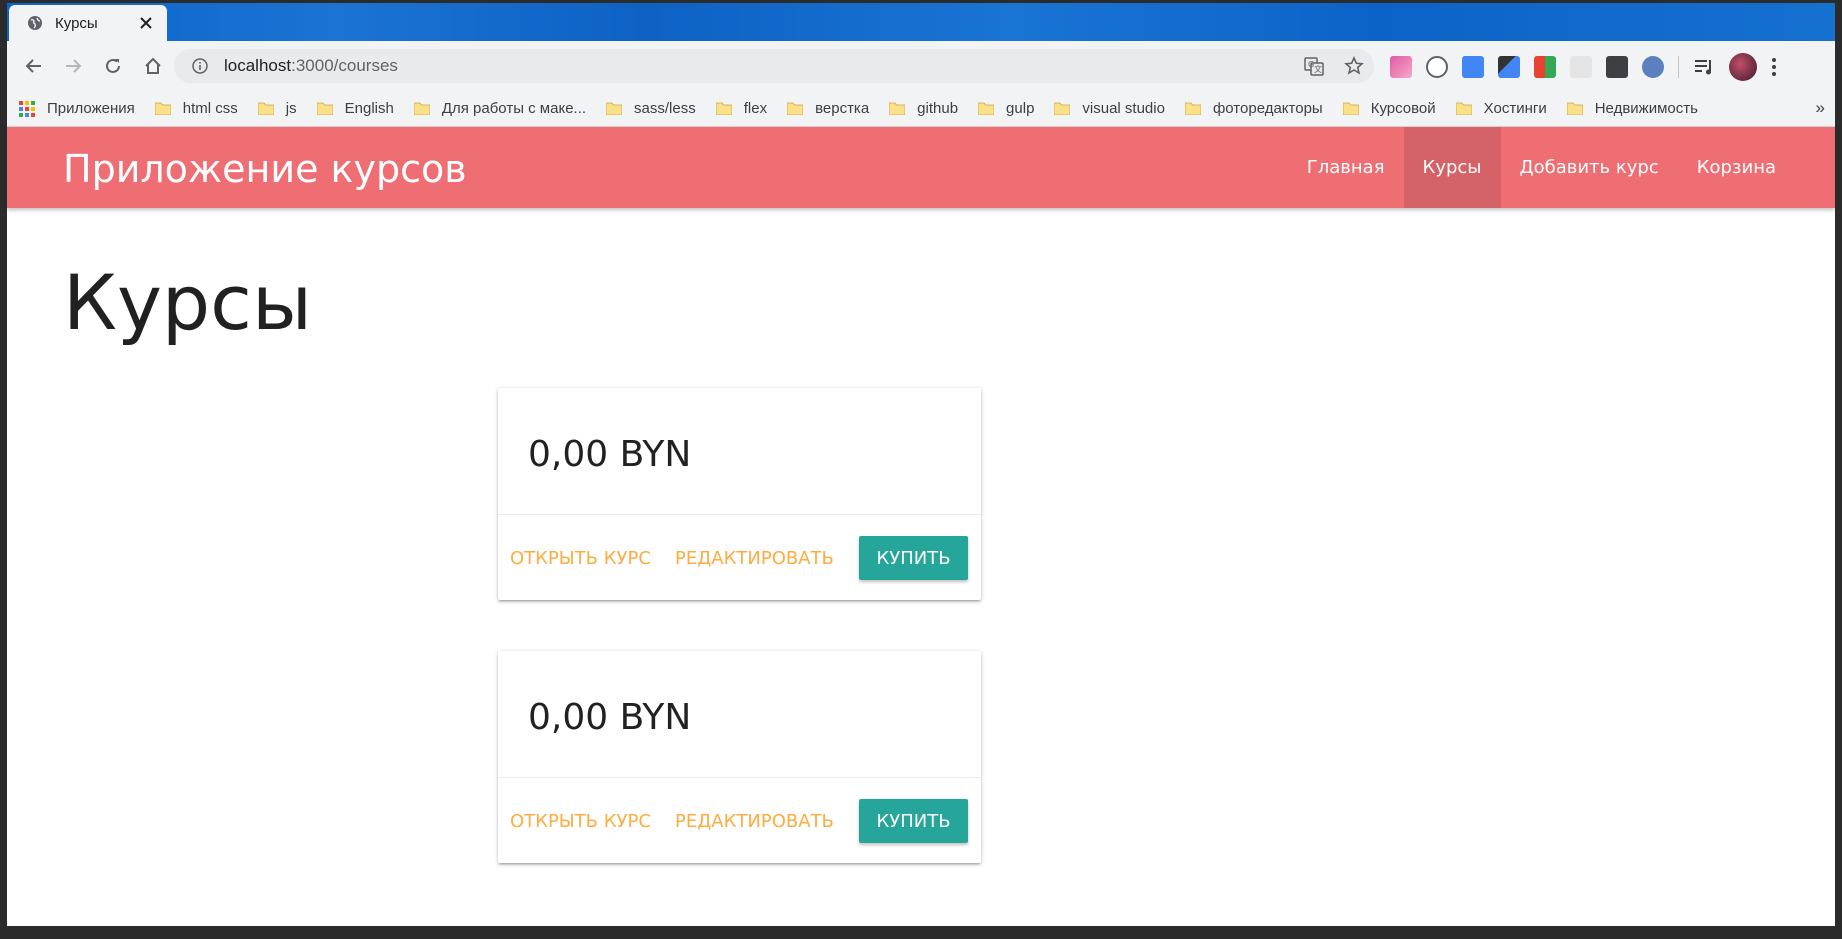  I want to click on globe-extension-icon, so click(1653, 67).